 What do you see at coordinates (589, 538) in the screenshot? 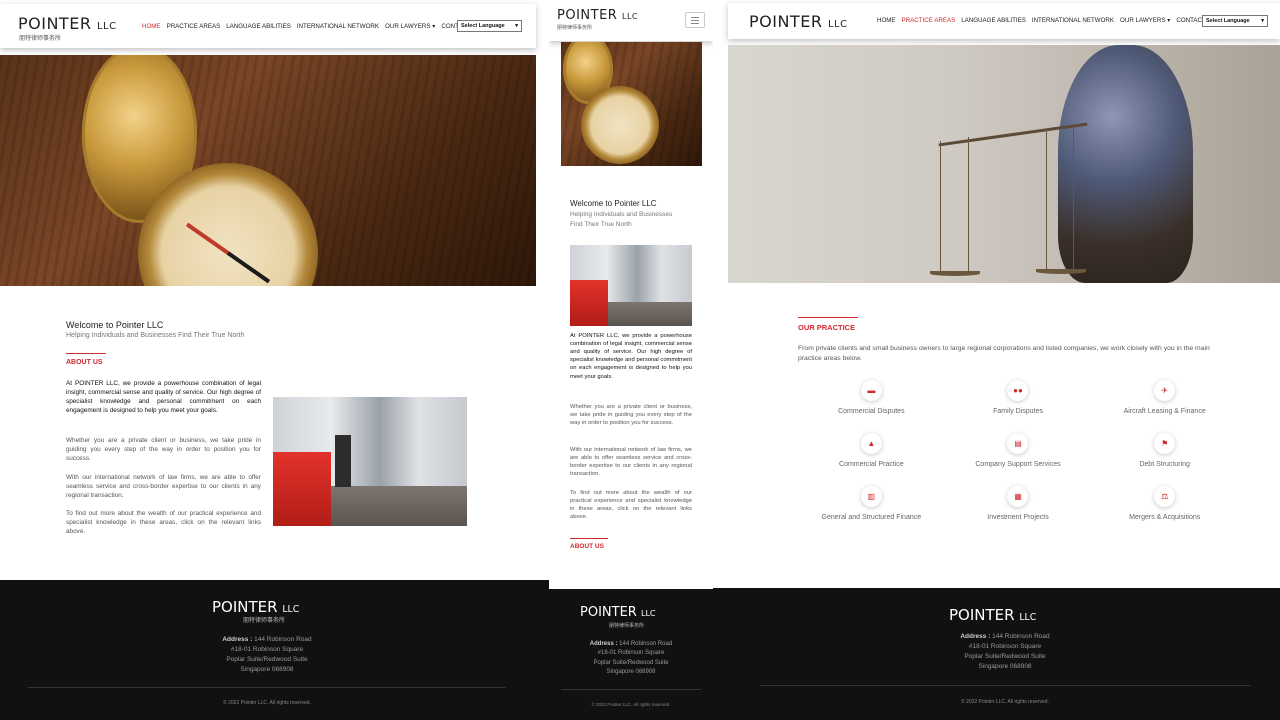
I see `mobile-about-divider` at bounding box center [589, 538].